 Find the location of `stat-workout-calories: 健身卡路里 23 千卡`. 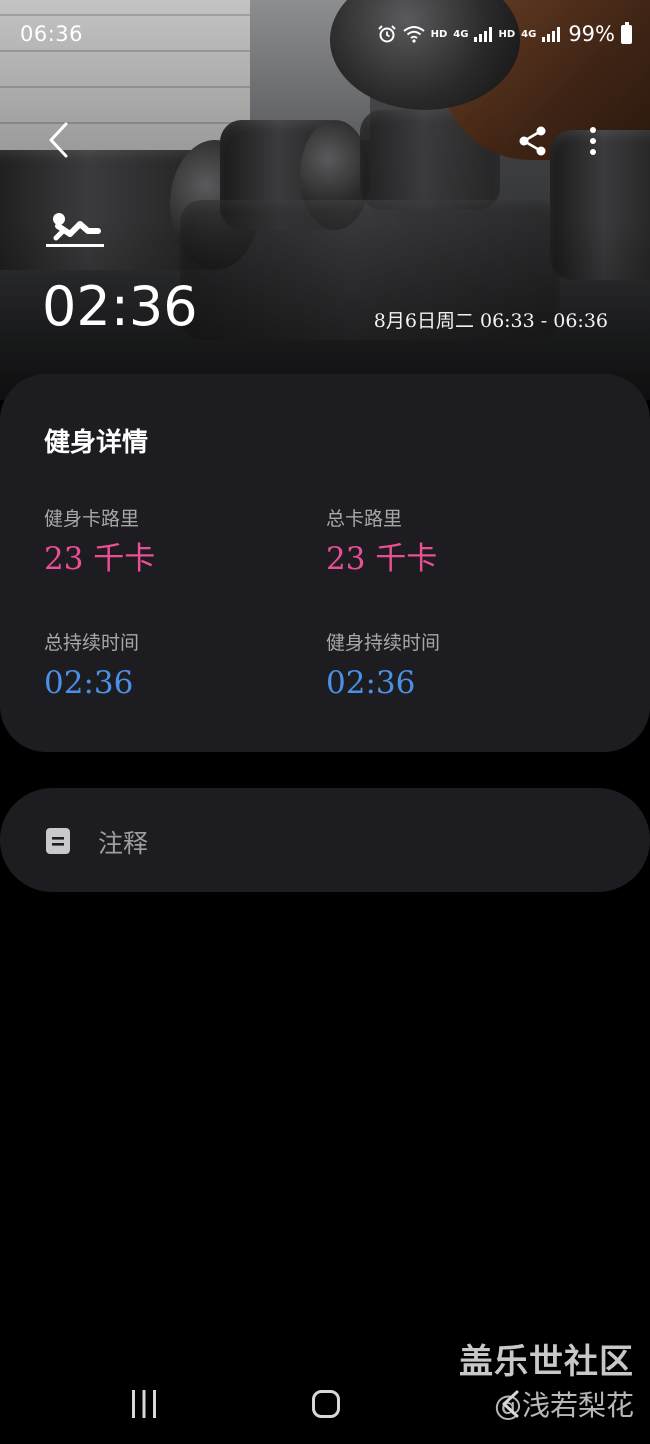

stat-workout-calories: 健身卡路里 23 千卡 is located at coordinates (174, 542).